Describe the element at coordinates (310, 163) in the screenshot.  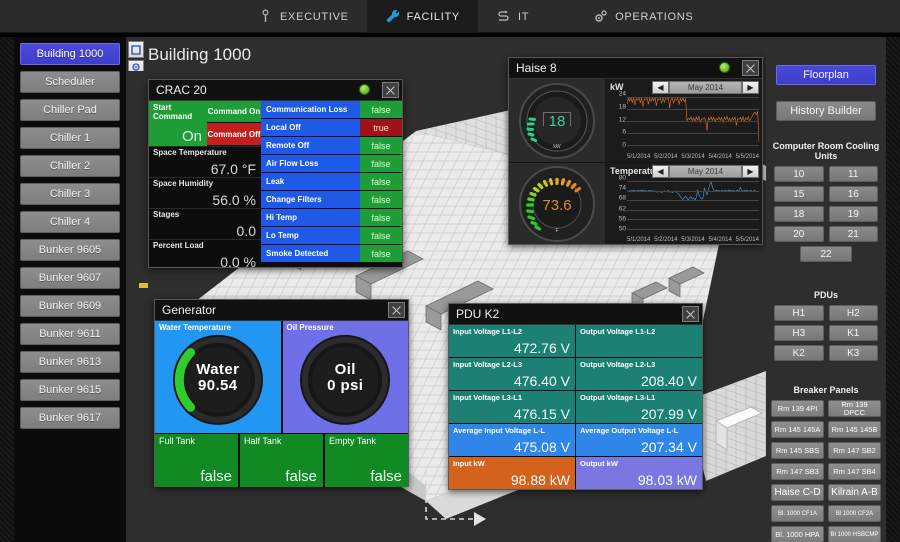
I see `alarm-label: Air Flow Loss` at that location.